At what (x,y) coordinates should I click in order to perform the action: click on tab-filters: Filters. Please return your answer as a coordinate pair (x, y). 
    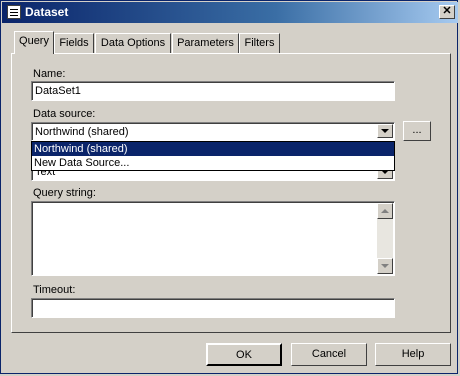
    Looking at the image, I should click on (259, 43).